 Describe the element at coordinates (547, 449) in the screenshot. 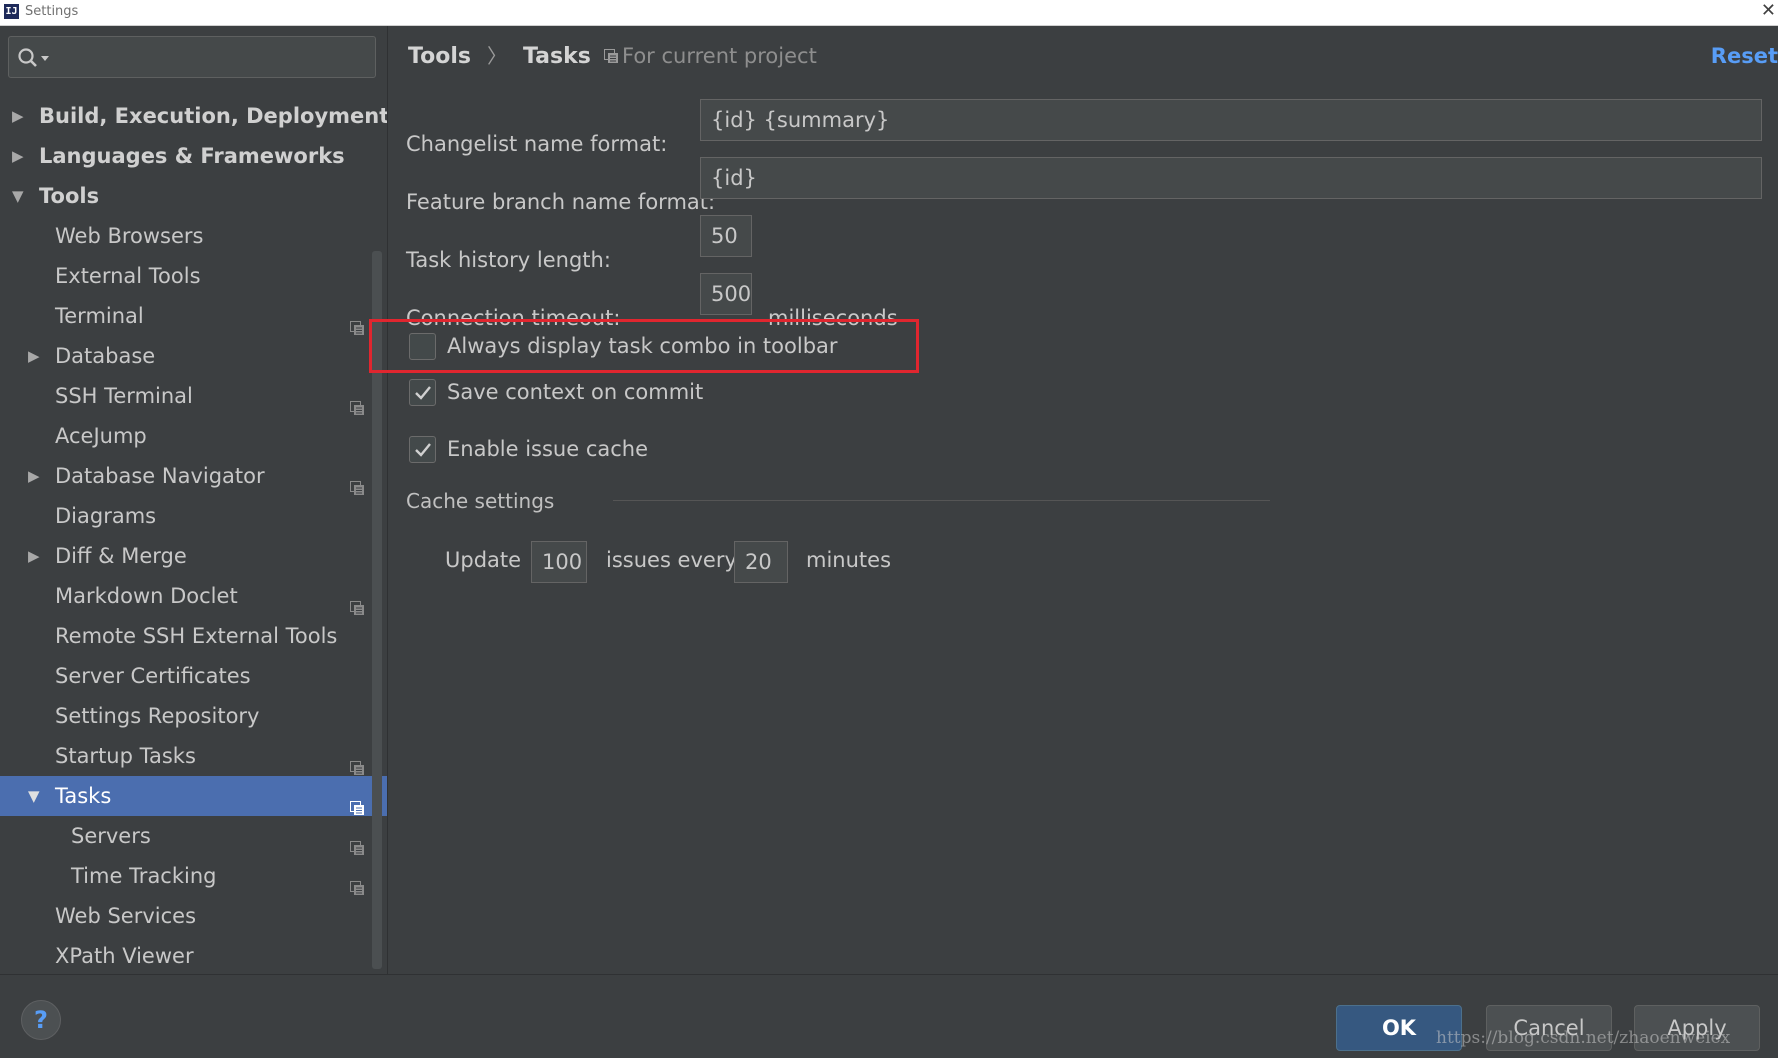

I see `enable-cache-checkbox-label: Enable issue cache` at that location.